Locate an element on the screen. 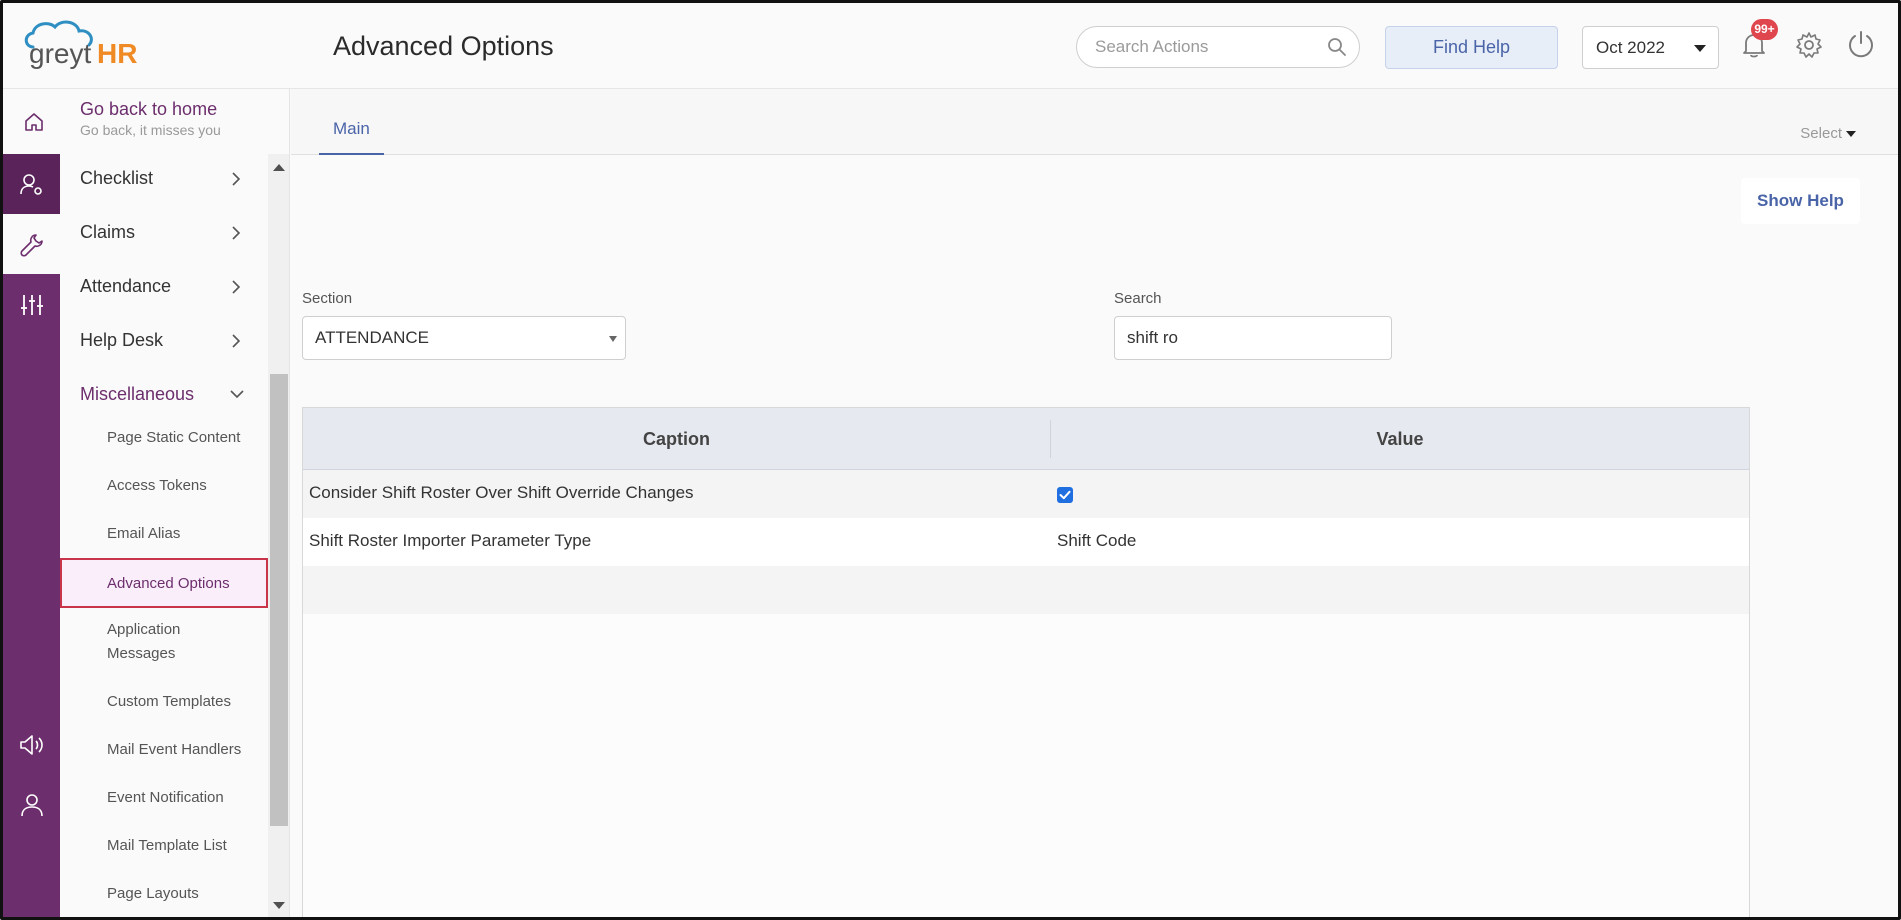 This screenshot has width=1901, height=920. submenu-item-label: Mail Event Handlers is located at coordinates (174, 749).